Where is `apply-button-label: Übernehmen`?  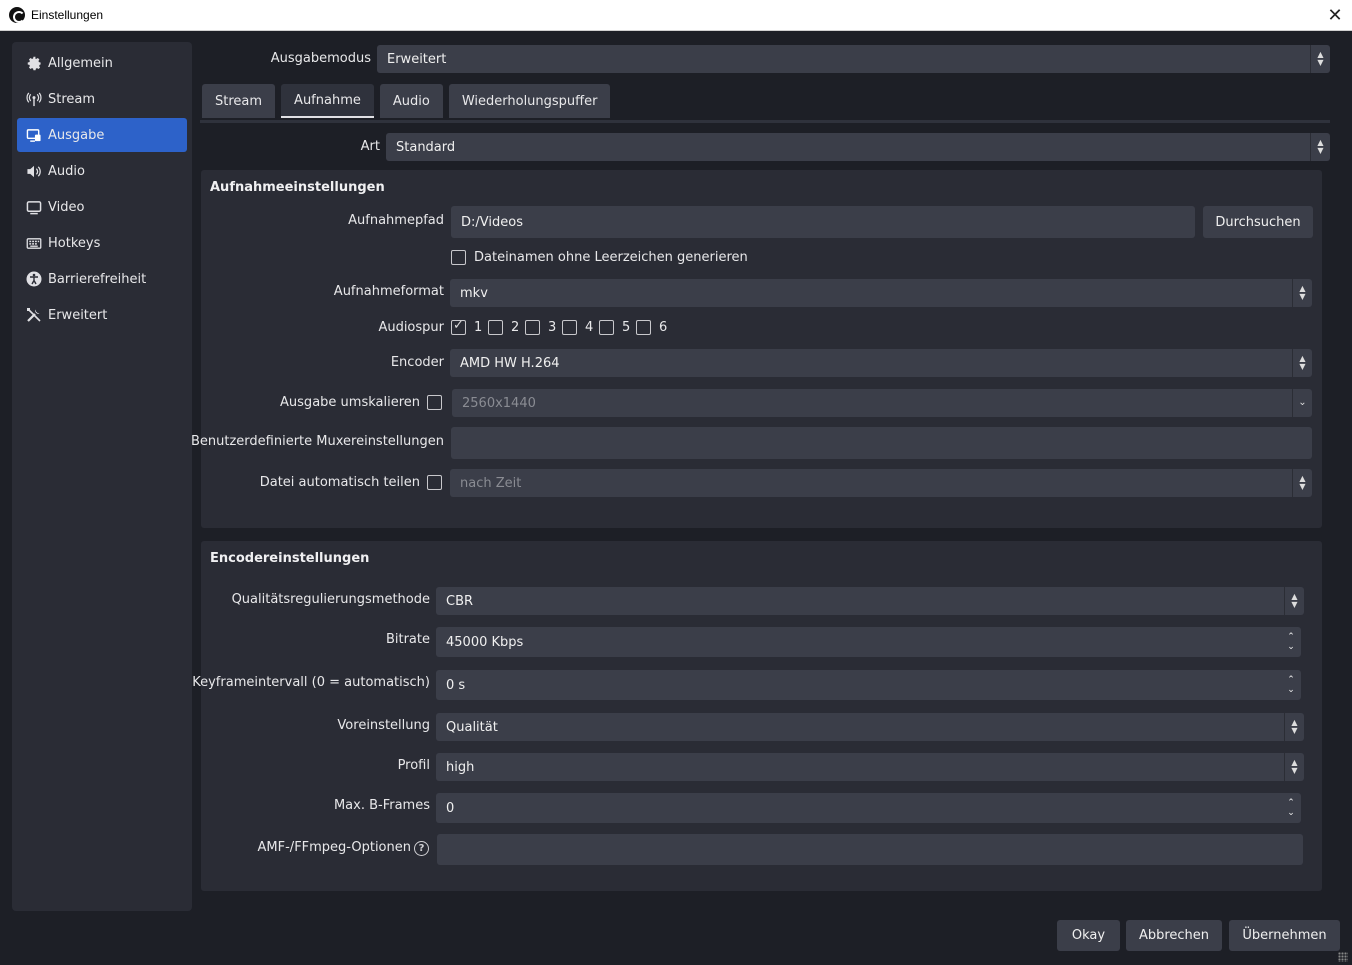
apply-button-label: Übernehmen is located at coordinates (1284, 935).